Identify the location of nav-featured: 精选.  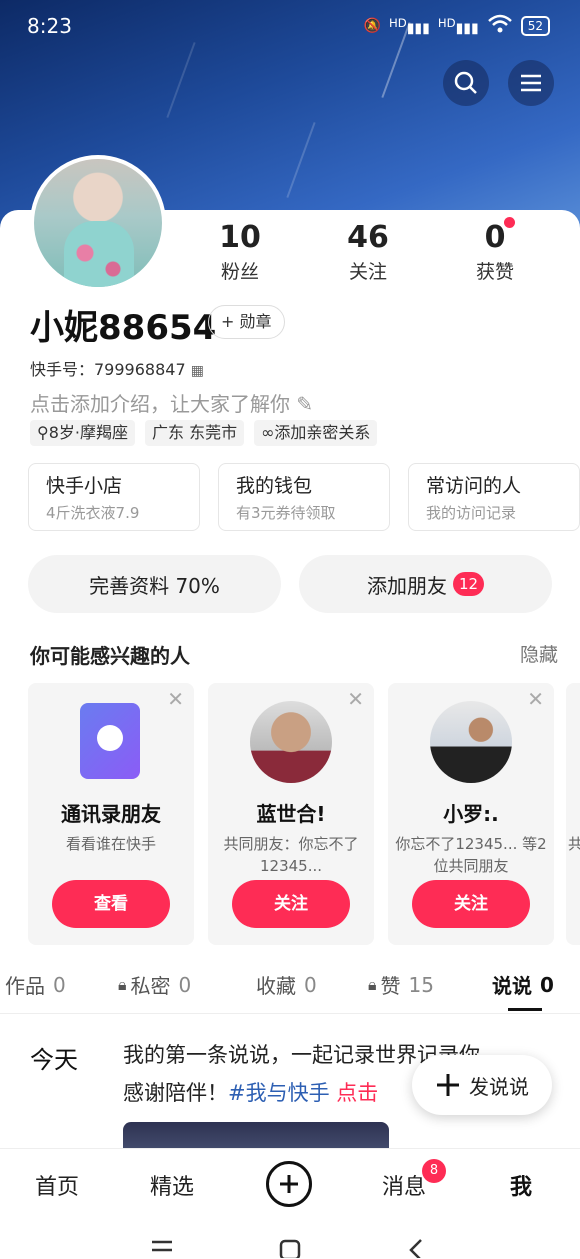
(172, 1185).